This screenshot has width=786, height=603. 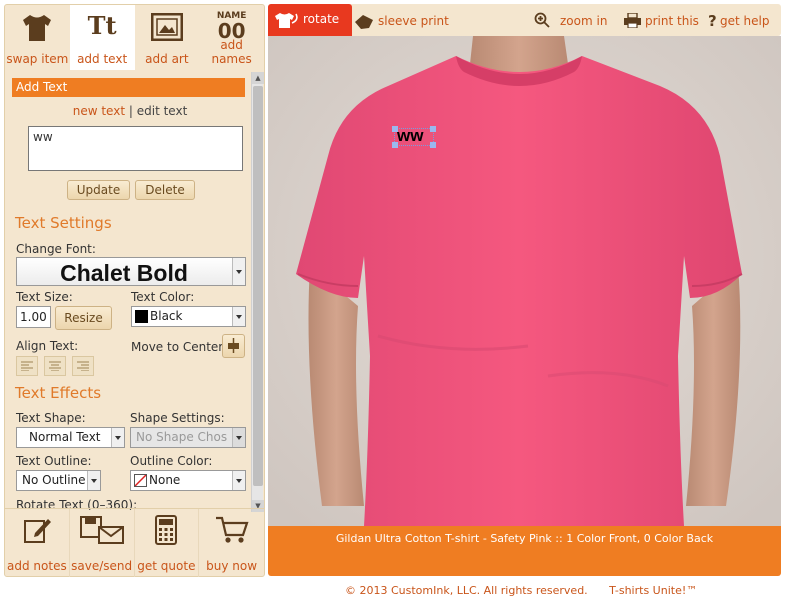 What do you see at coordinates (188, 316) in the screenshot?
I see `text-color-select: Black` at bounding box center [188, 316].